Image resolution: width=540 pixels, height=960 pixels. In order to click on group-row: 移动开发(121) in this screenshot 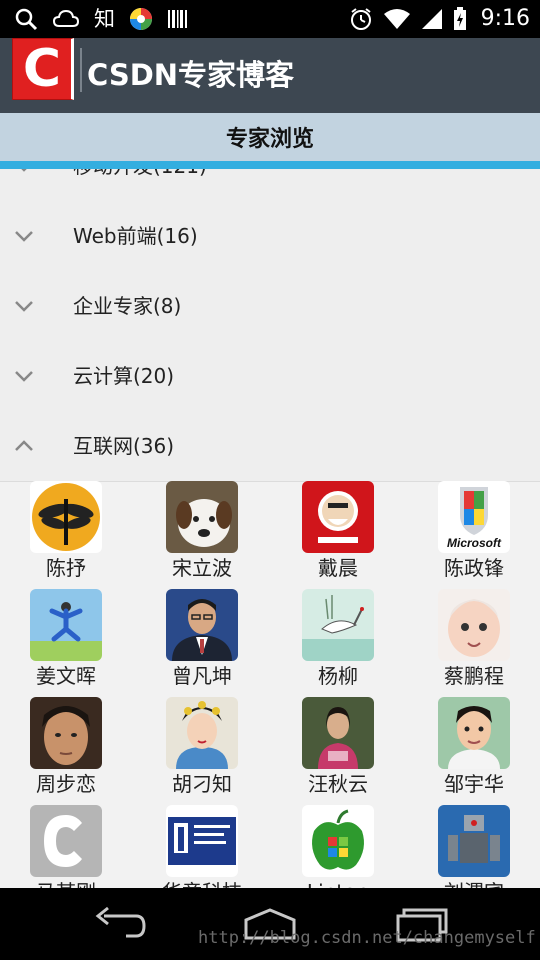, I will do `click(270, 185)`.